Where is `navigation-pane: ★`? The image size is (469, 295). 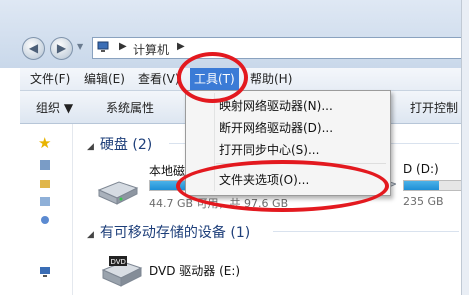 navigation-pane: ★ is located at coordinates (46, 209).